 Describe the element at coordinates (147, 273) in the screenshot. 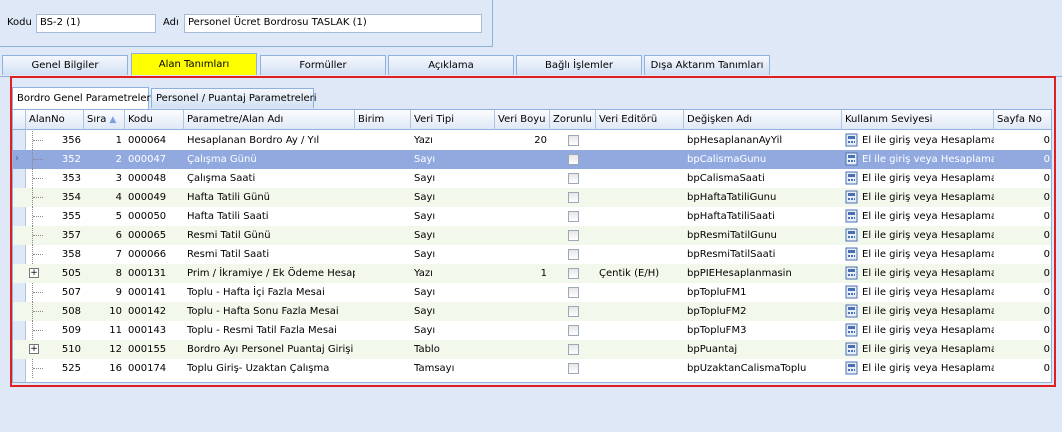

I see `cell-kodu: 000131` at that location.